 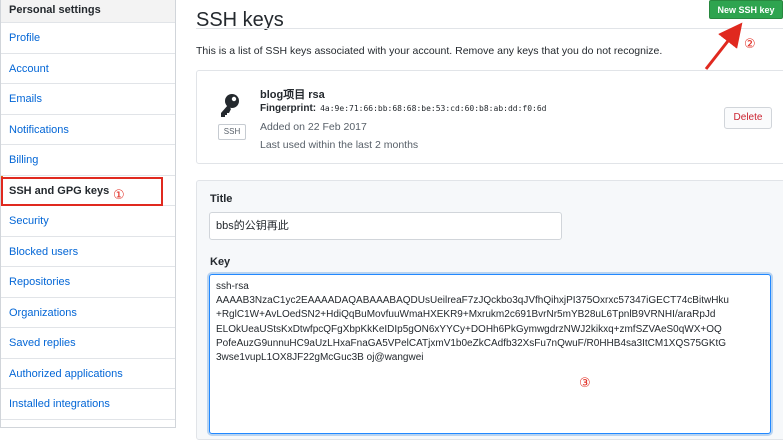 What do you see at coordinates (339, 145) in the screenshot?
I see `key-last-used: Last used within the last 2 months` at bounding box center [339, 145].